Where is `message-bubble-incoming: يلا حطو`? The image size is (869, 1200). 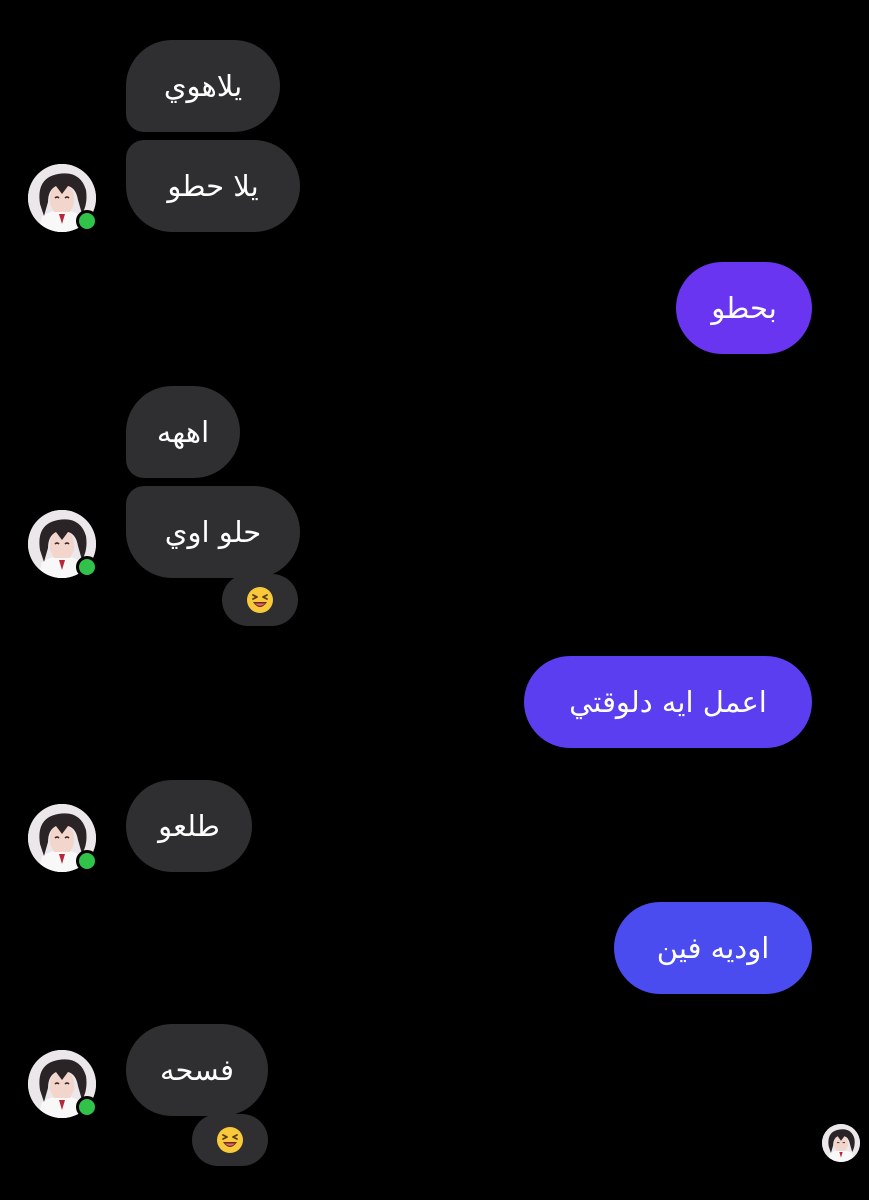
message-bubble-incoming: يلا حطو is located at coordinates (213, 186).